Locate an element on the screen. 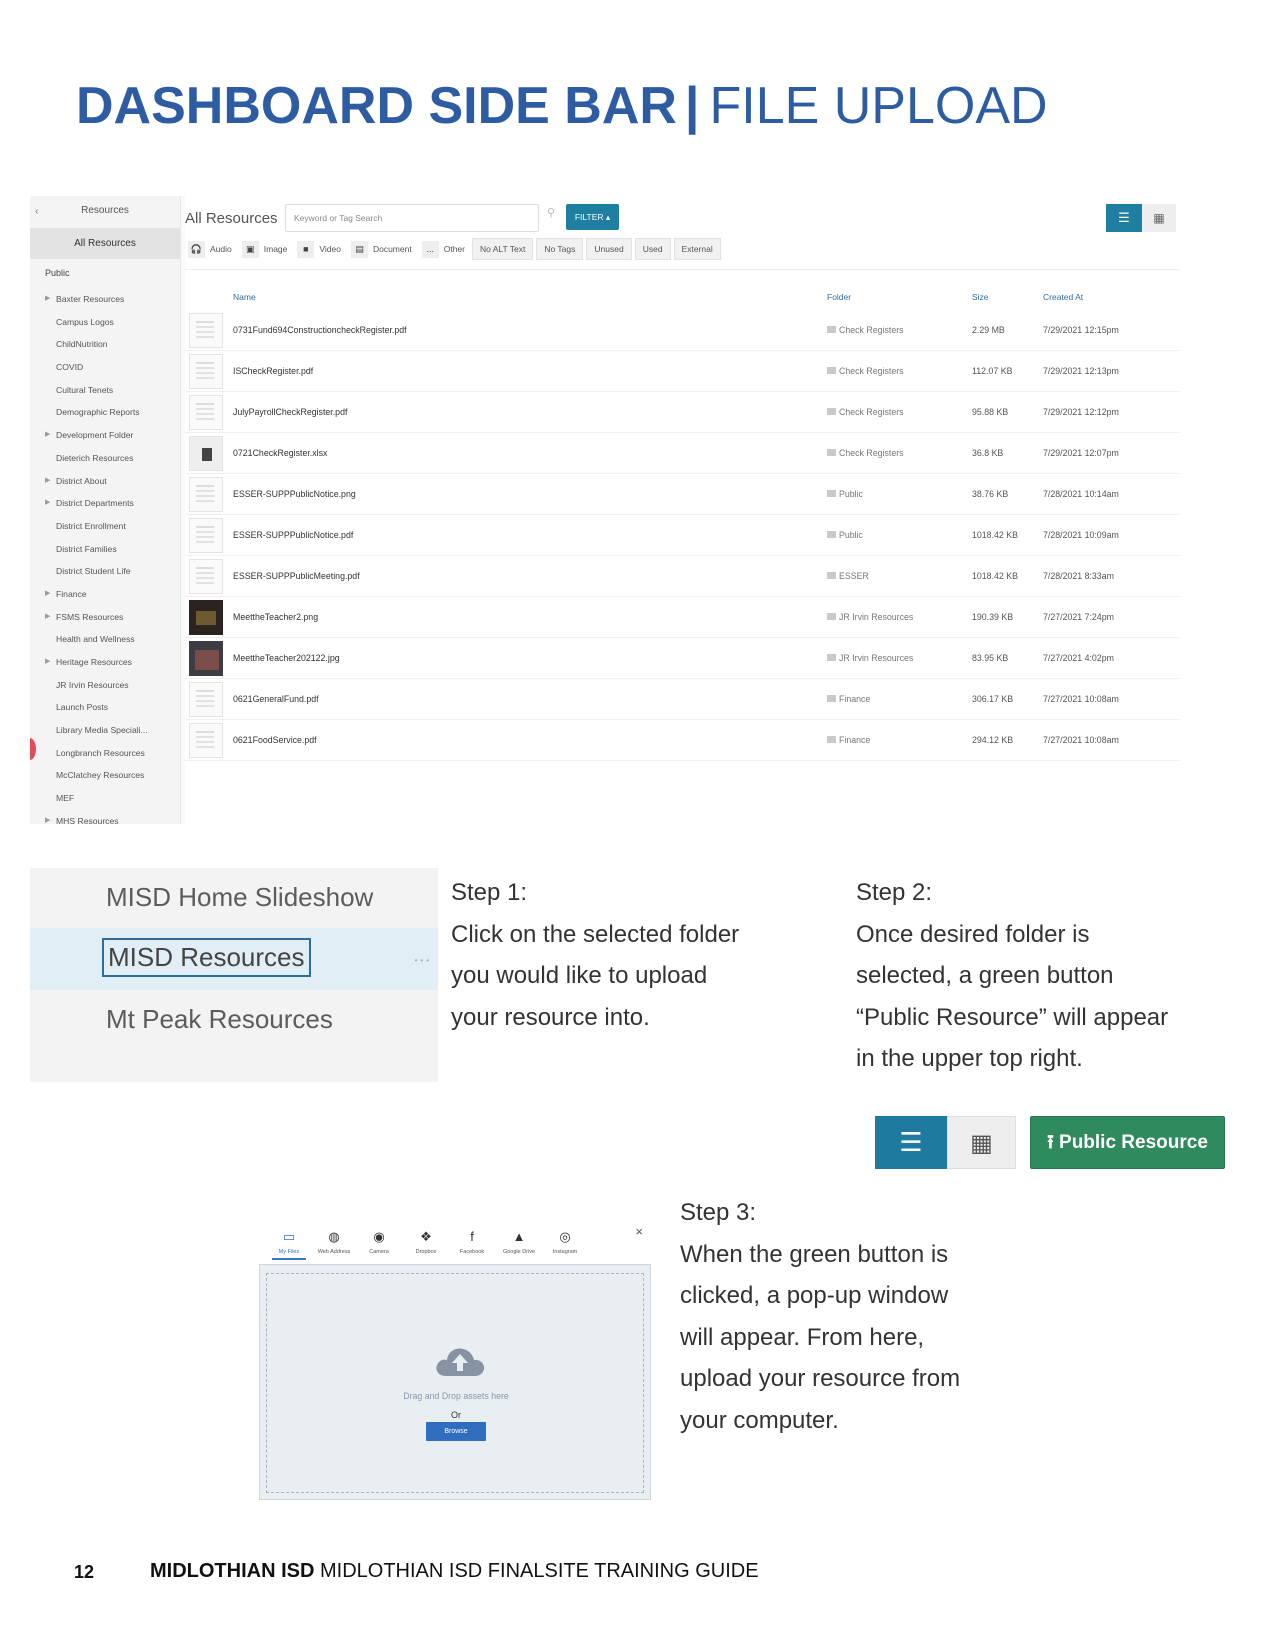 This screenshot has width=1275, height=1650. more-dots-icon: ••• is located at coordinates (423, 960).